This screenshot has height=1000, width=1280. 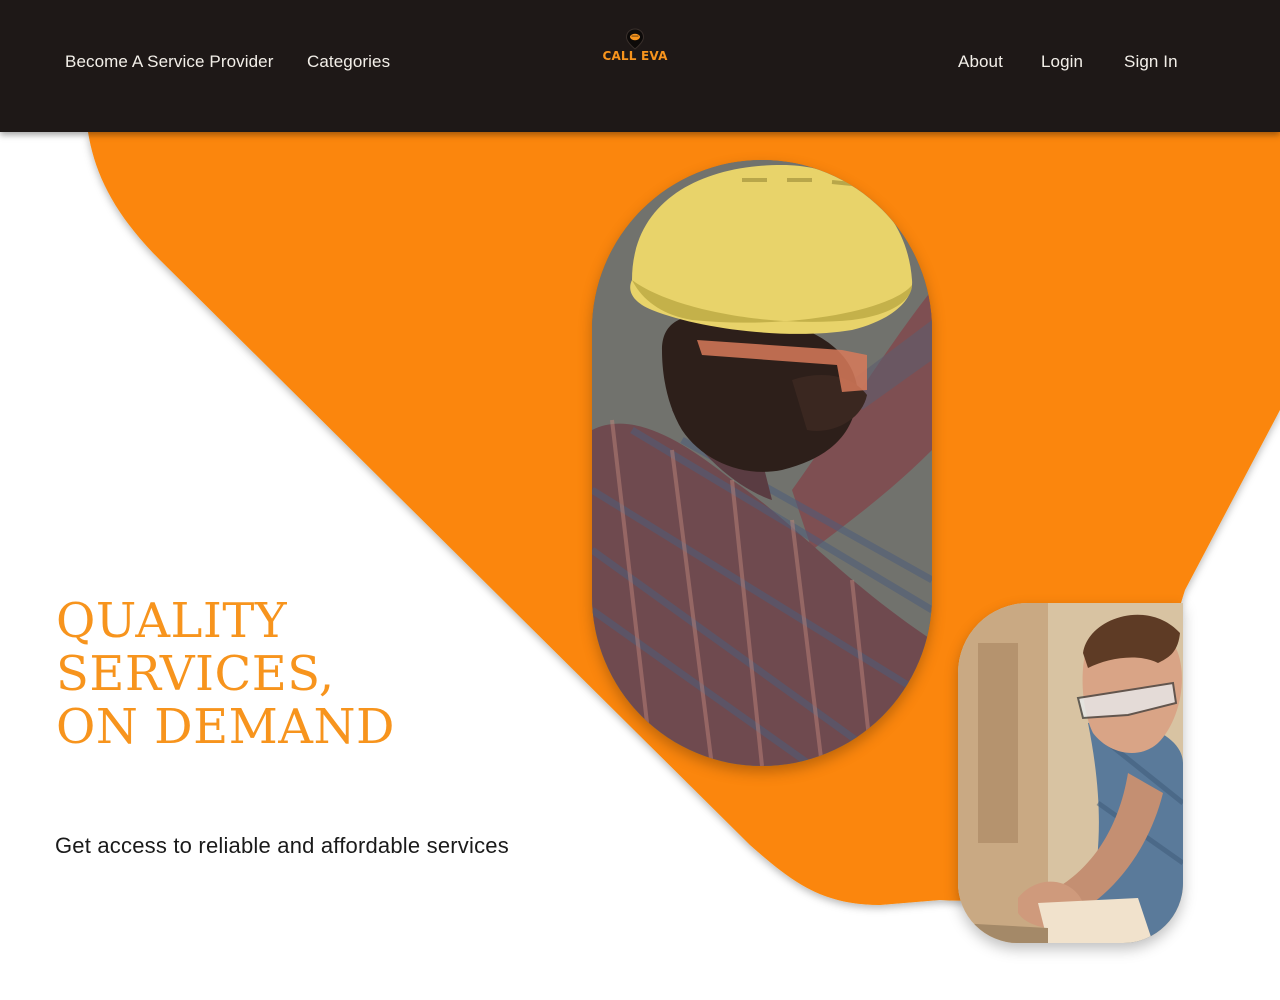 I want to click on call-eva-logo: CALL EVA, so click(x=635, y=48).